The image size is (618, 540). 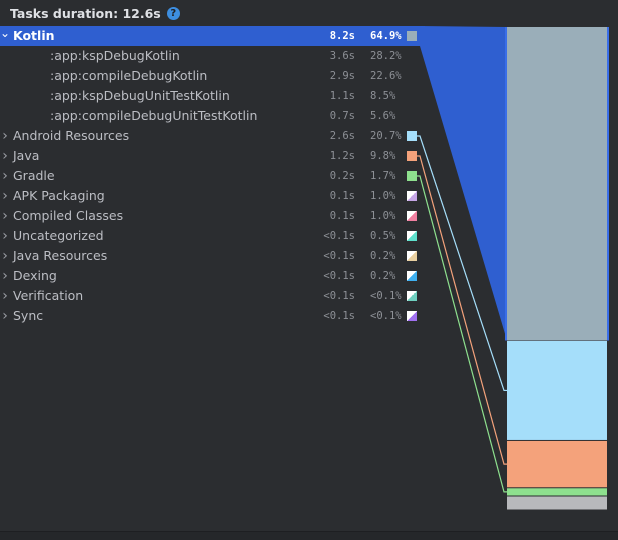 What do you see at coordinates (557, 464) in the screenshot?
I see `bar-segment-java` at bounding box center [557, 464].